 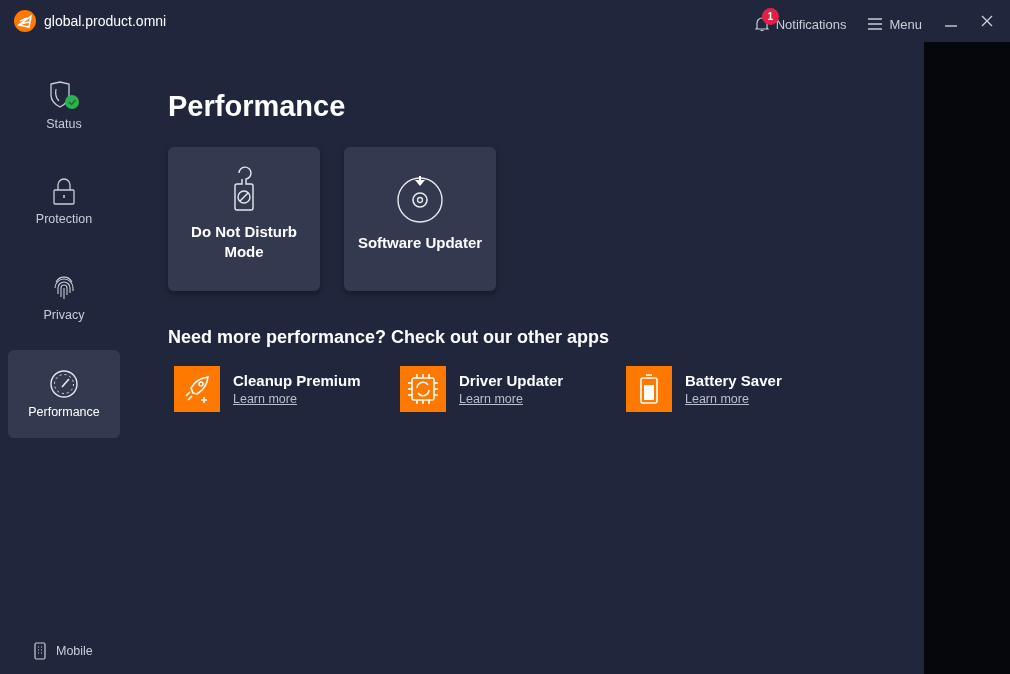 What do you see at coordinates (40, 651) in the screenshot?
I see `phone-icon` at bounding box center [40, 651].